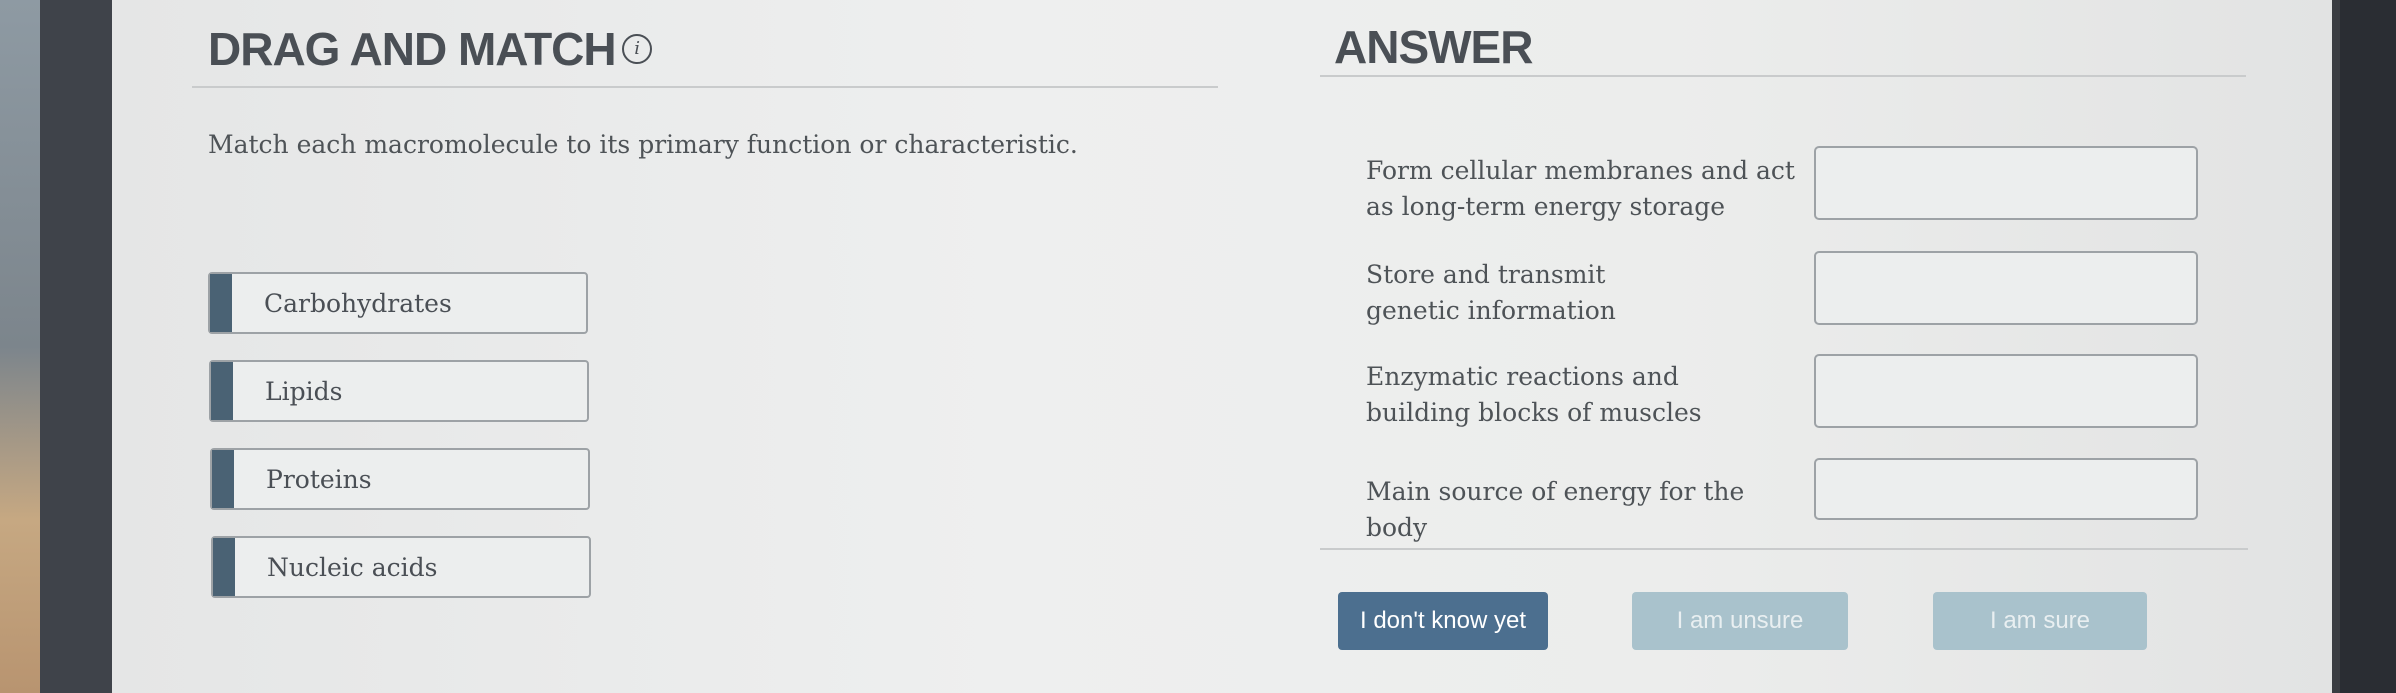  What do you see at coordinates (304, 391) in the screenshot?
I see `choice-label: Lipids` at bounding box center [304, 391].